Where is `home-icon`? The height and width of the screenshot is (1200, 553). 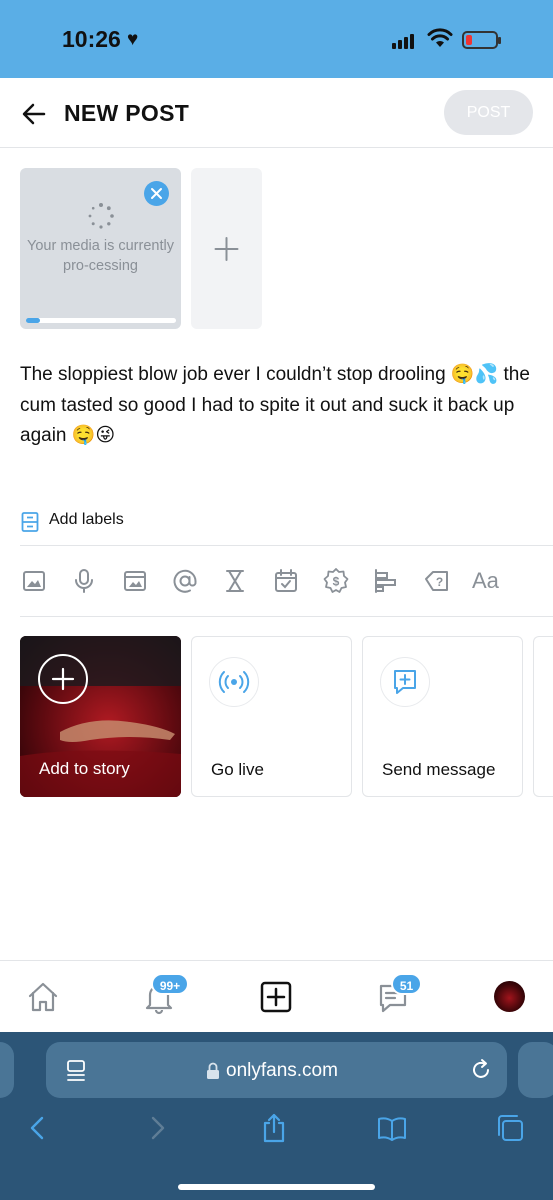 home-icon is located at coordinates (43, 997).